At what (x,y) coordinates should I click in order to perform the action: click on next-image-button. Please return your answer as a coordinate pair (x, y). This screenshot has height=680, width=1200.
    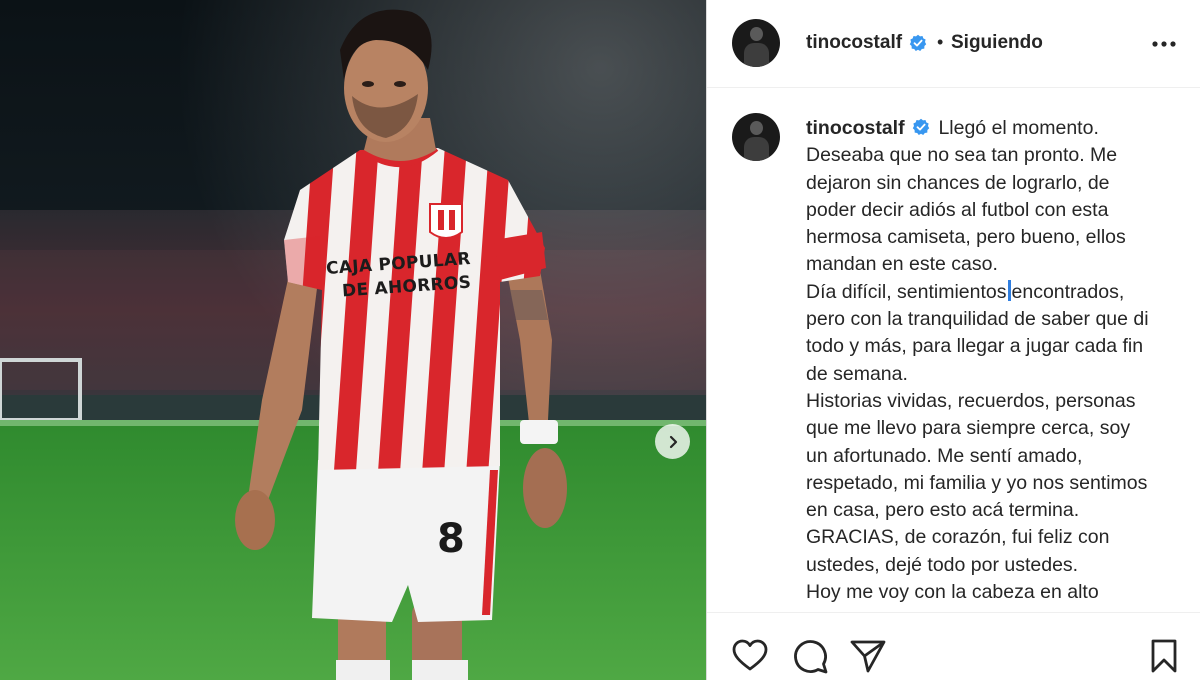
    Looking at the image, I should click on (672, 441).